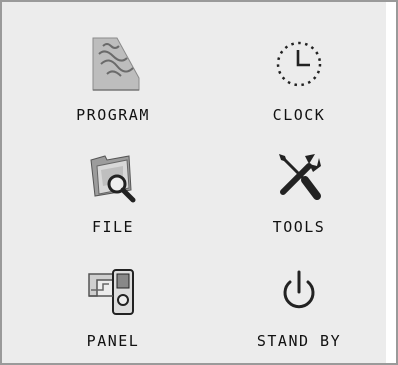 This screenshot has height=365, width=398. Describe the element at coordinates (113, 64) in the screenshot. I see `program-icon` at that location.